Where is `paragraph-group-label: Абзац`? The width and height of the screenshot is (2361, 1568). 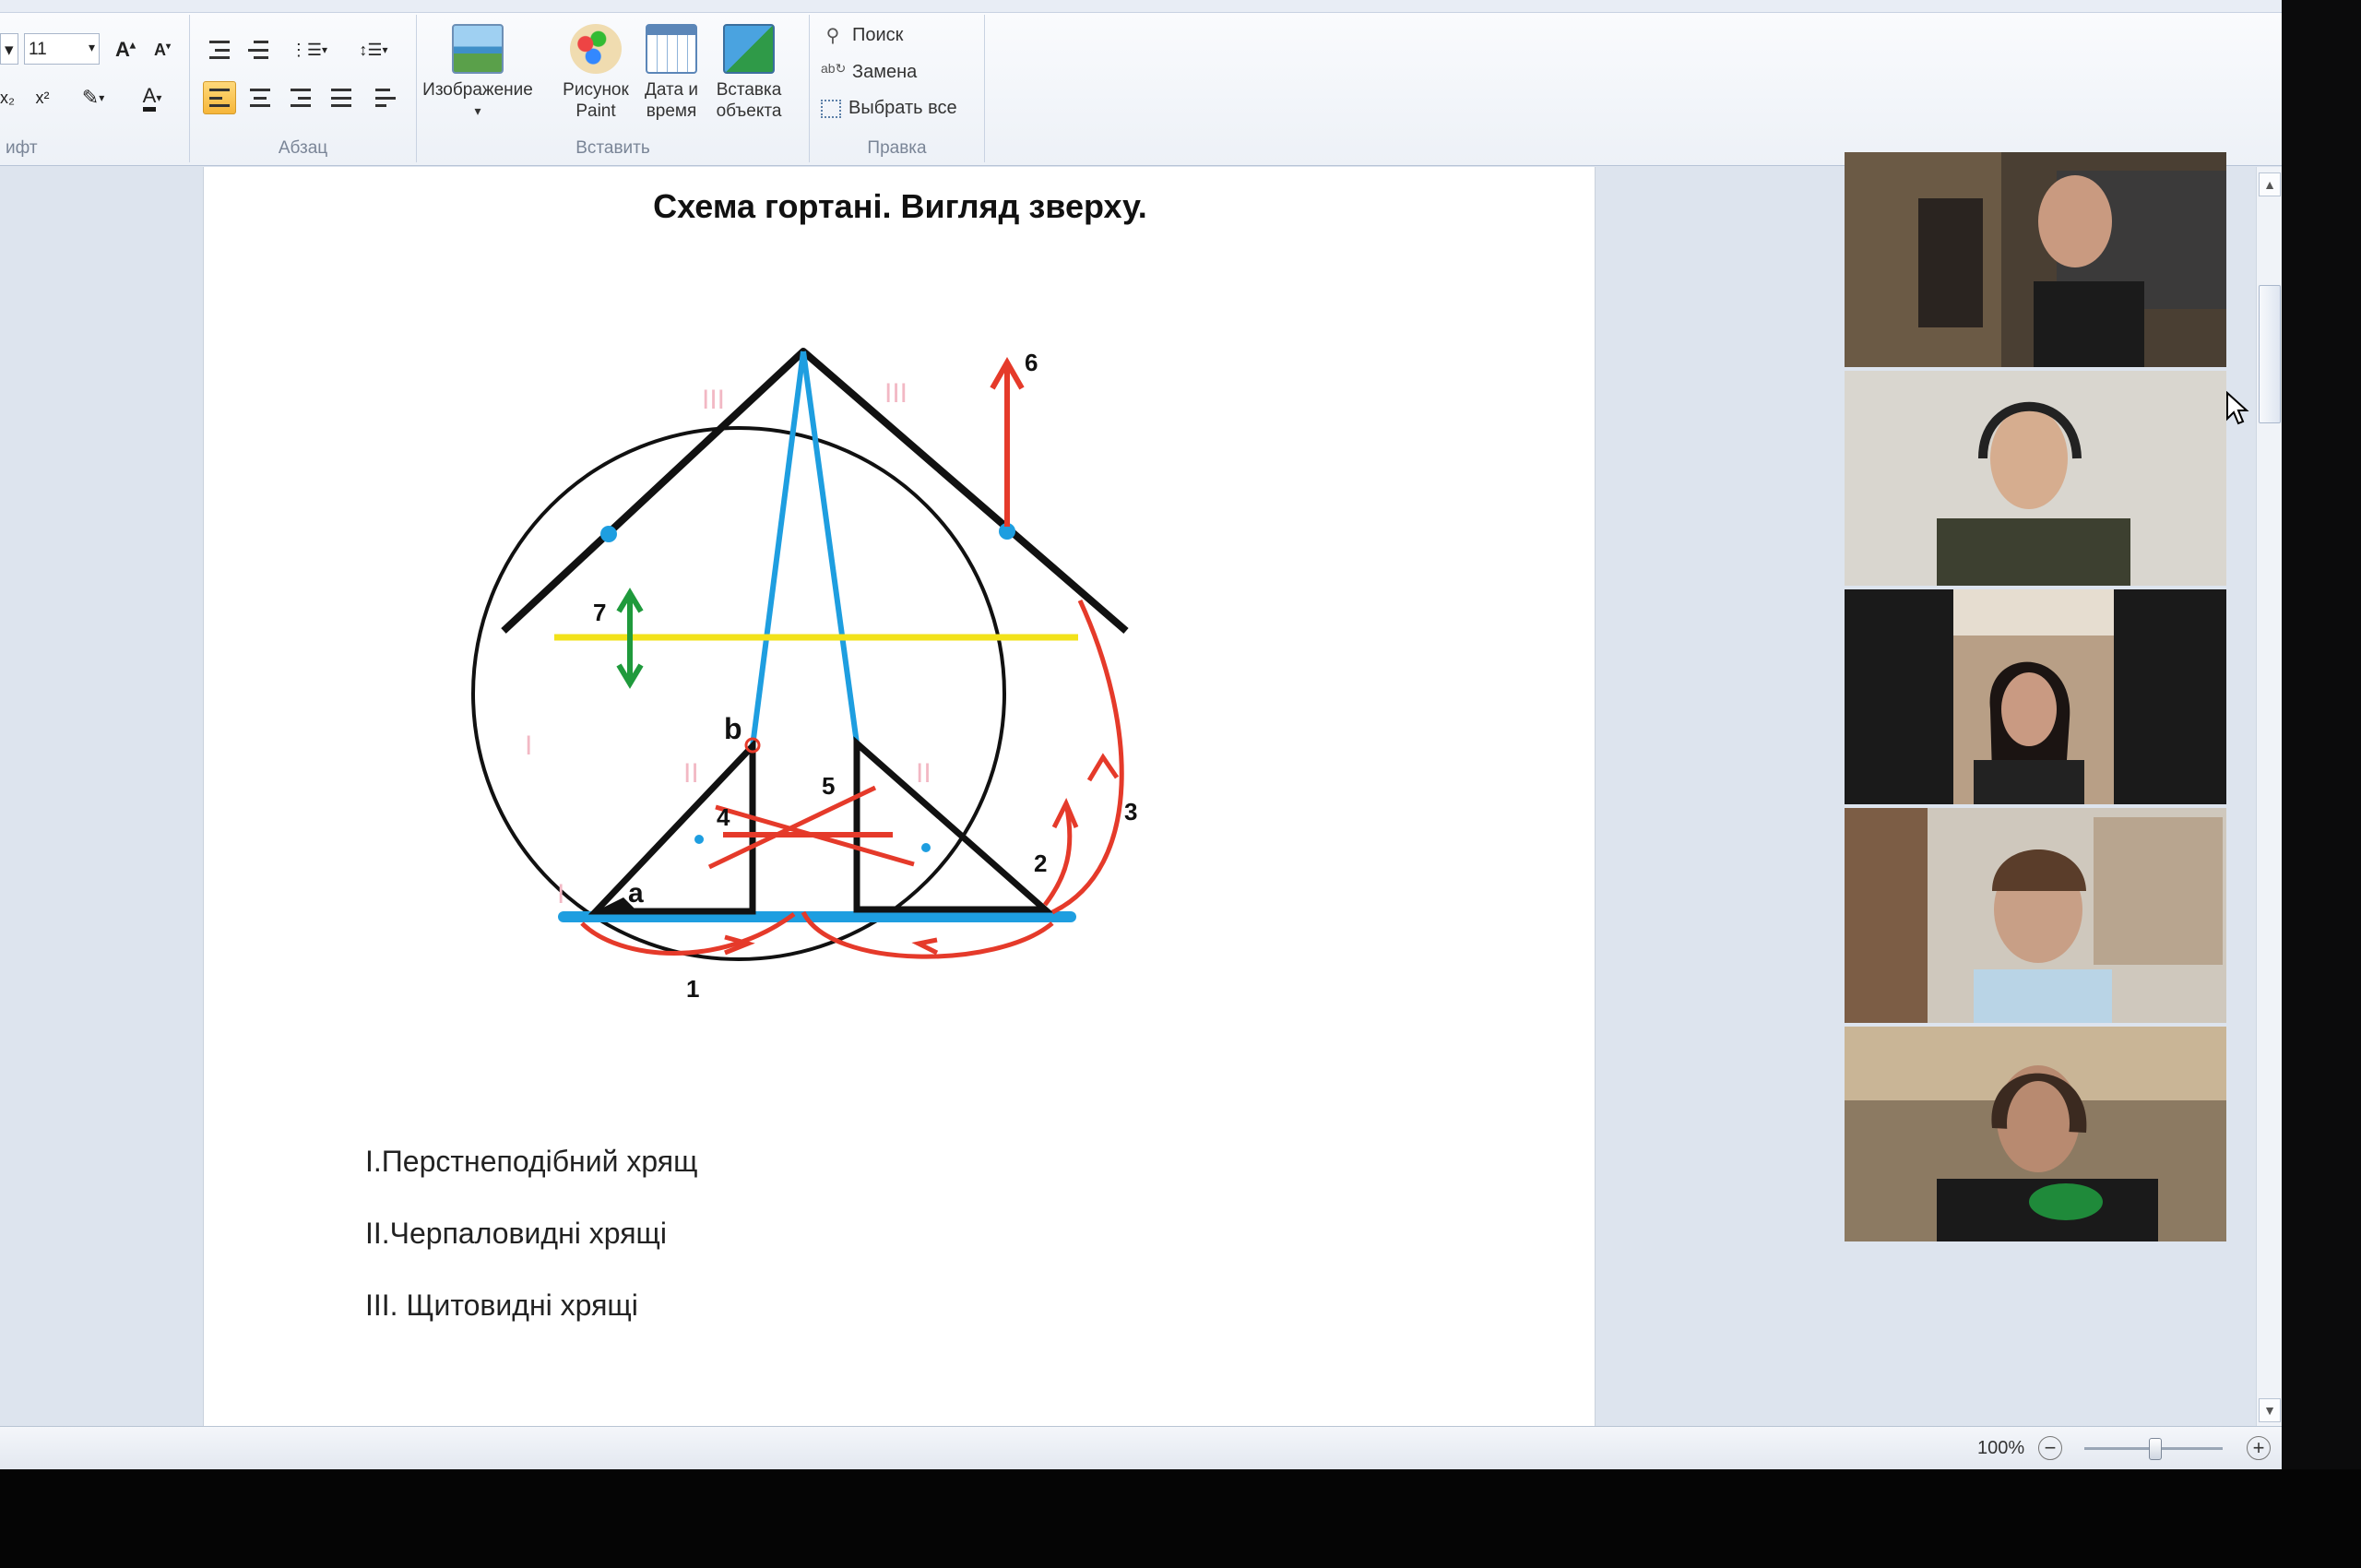
paragraph-group-label: Абзац is located at coordinates (303, 148).